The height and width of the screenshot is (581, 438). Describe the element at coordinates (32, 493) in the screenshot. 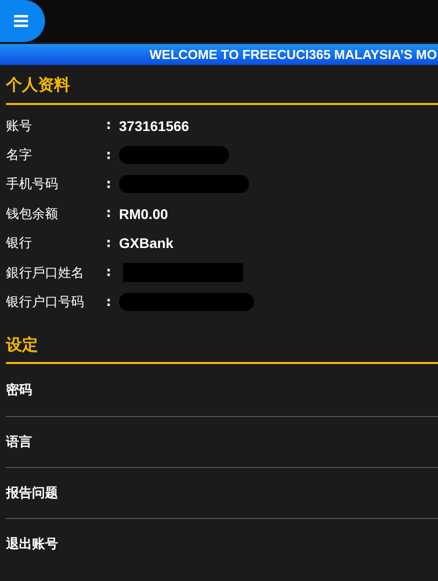

I see `settings-menu-item: 报告问题` at that location.